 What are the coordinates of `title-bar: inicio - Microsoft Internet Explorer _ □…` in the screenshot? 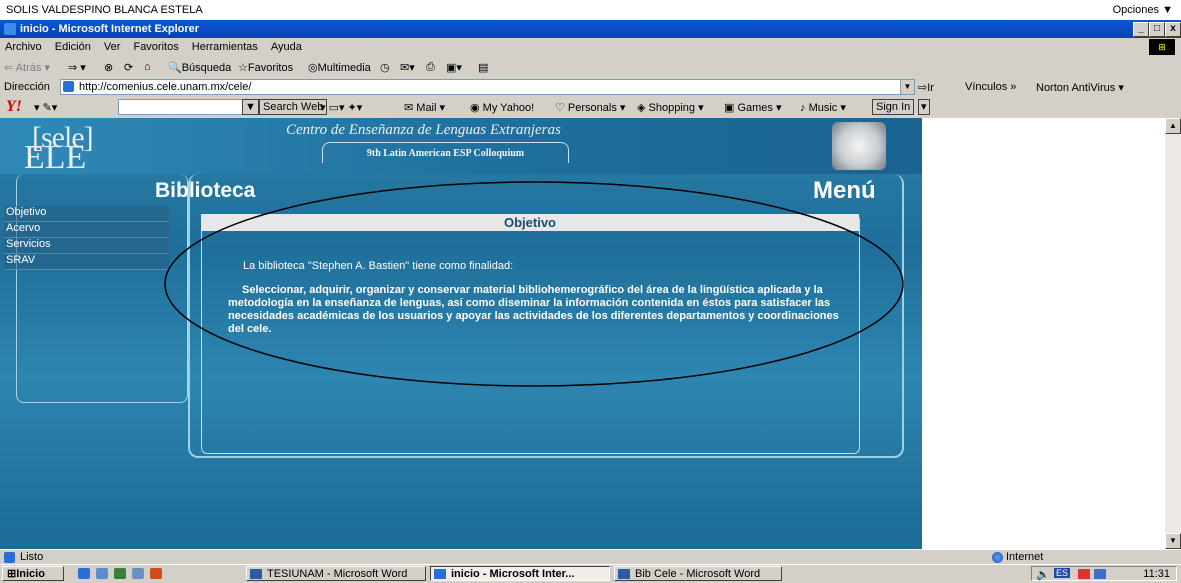 It's located at (590, 29).